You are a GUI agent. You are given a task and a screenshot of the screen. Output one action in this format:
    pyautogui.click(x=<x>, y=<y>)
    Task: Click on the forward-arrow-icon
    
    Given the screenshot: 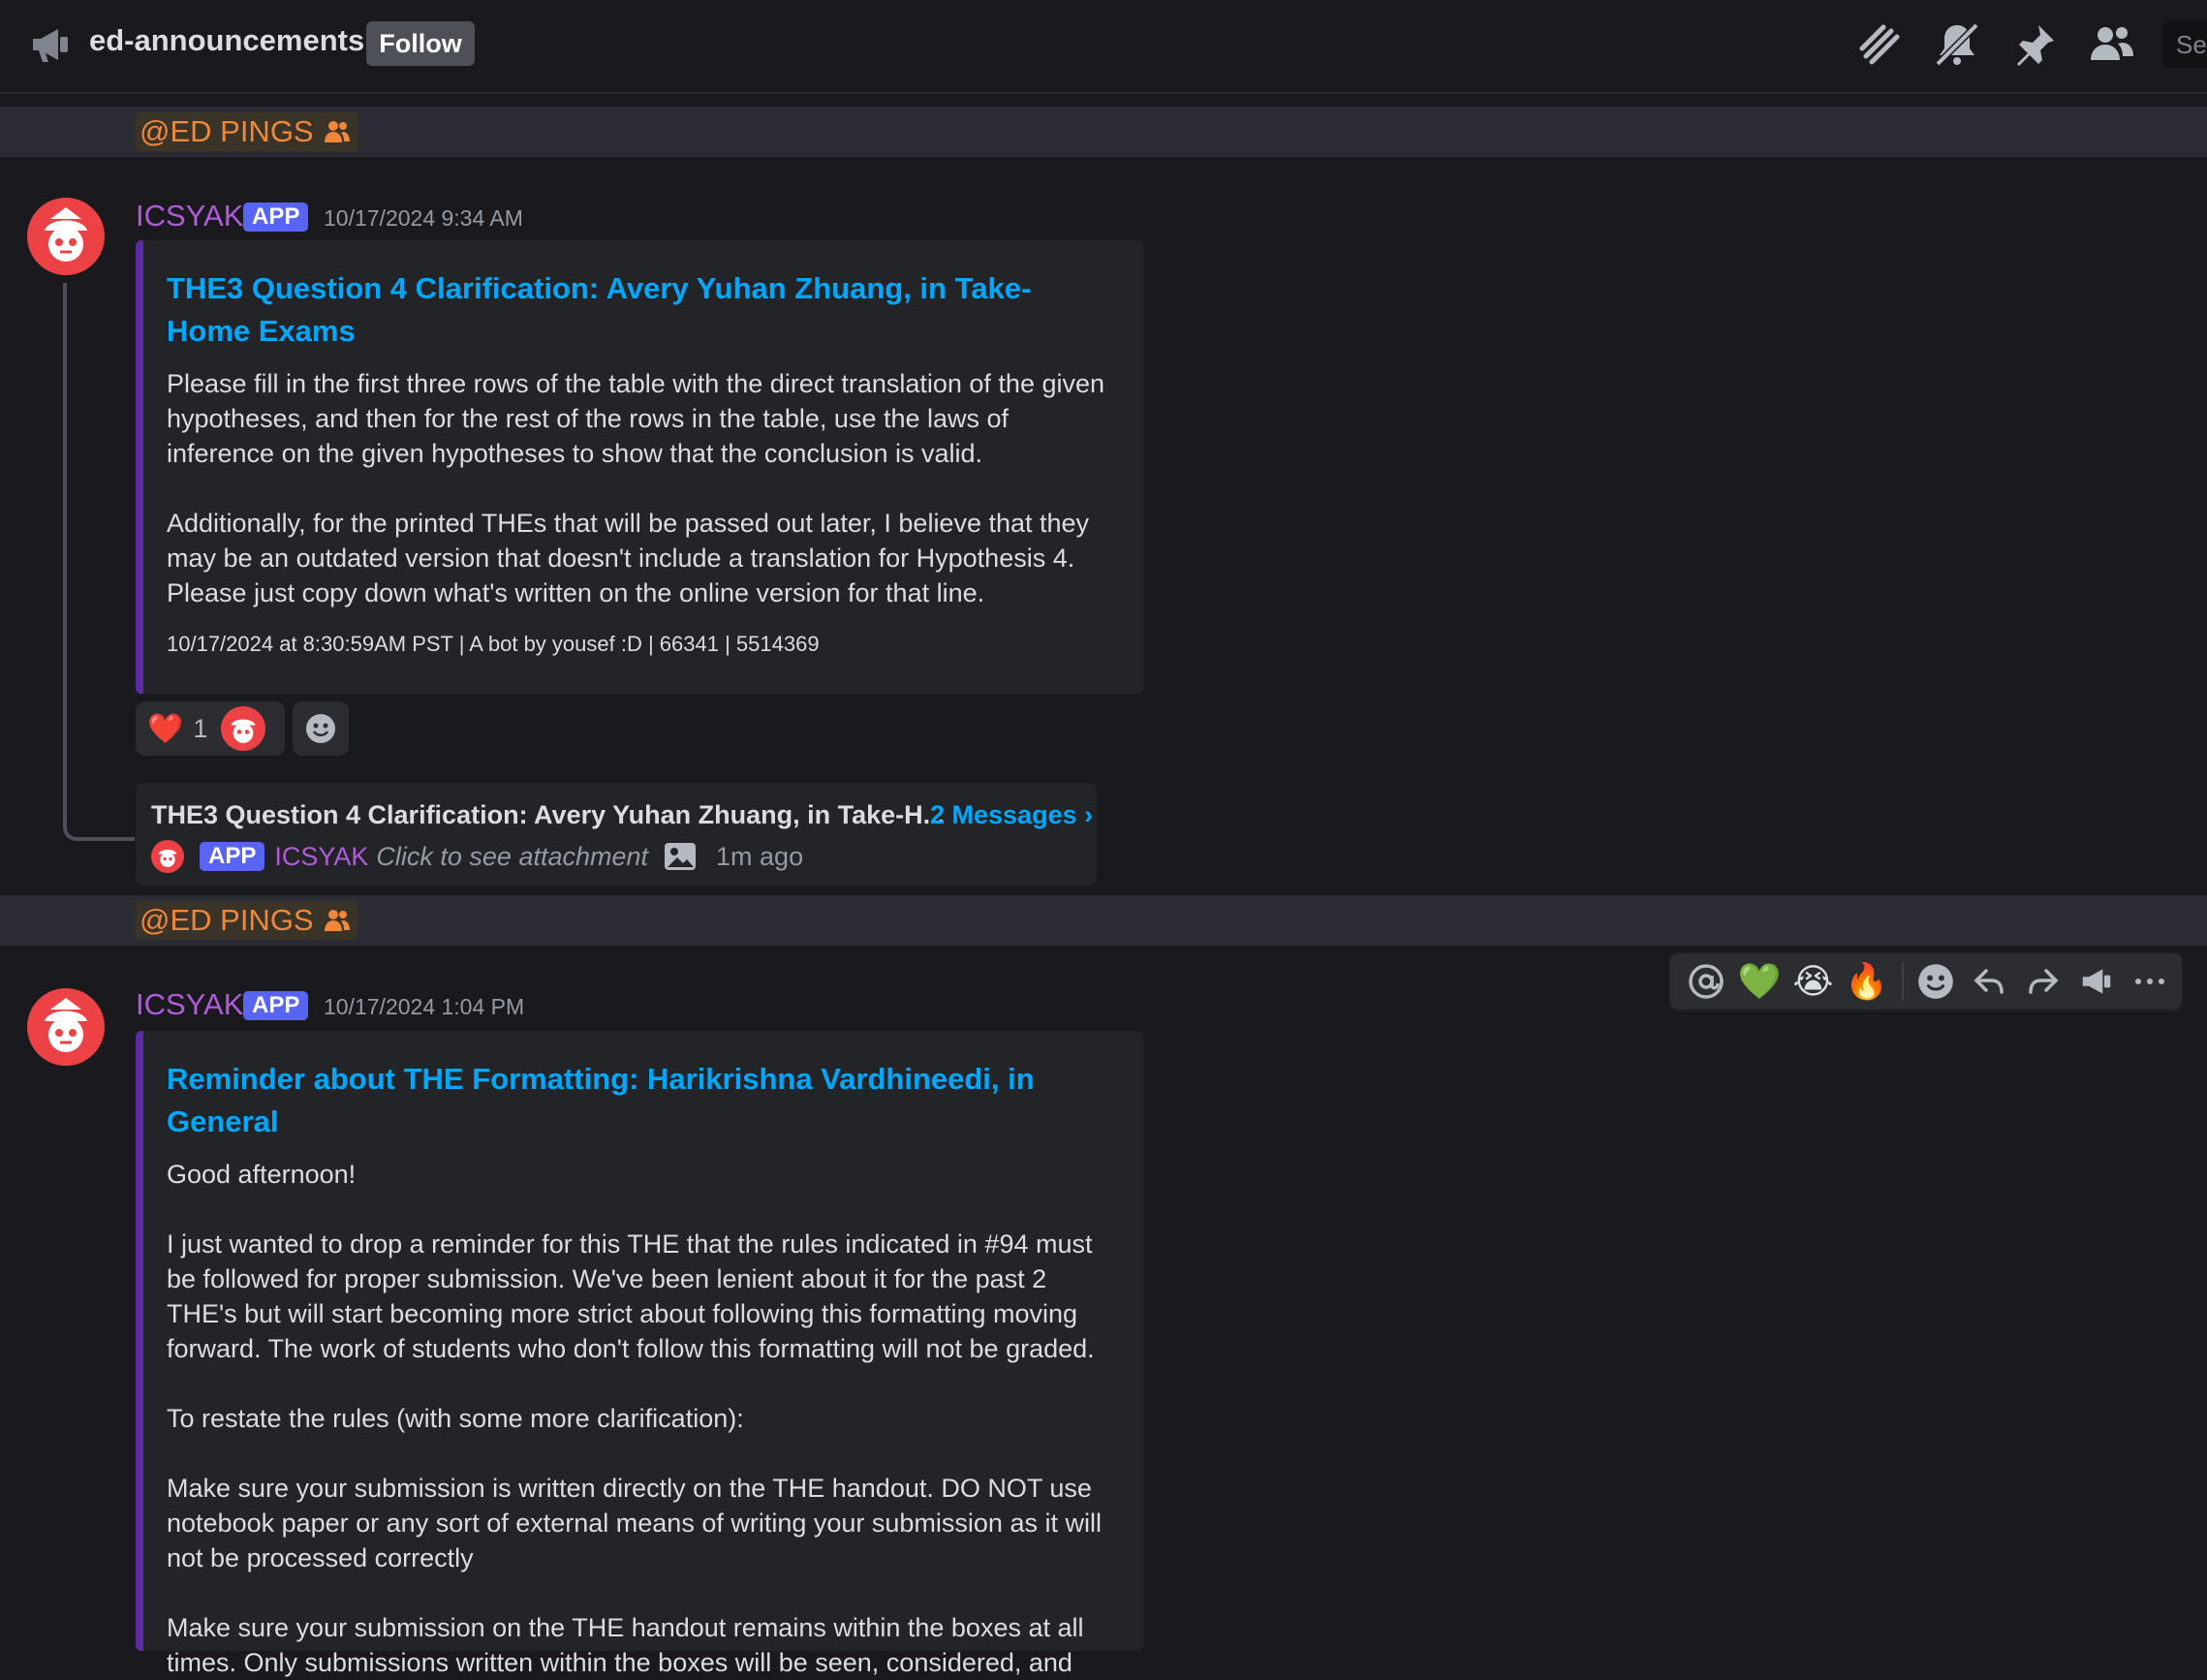 What is the action you would take?
    pyautogui.click(x=2044, y=982)
    